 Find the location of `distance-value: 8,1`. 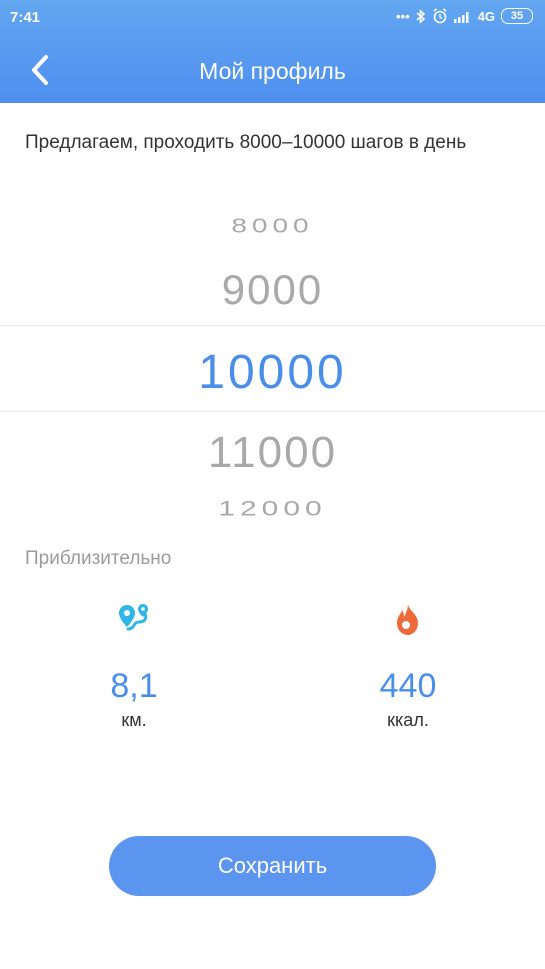

distance-value: 8,1 is located at coordinates (134, 686).